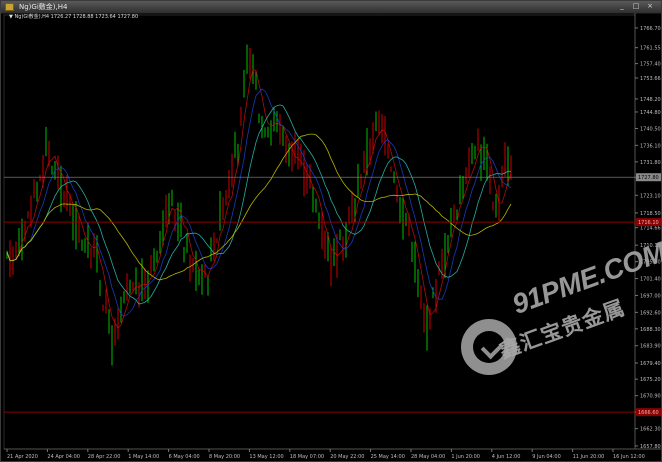 The image size is (662, 462). I want to click on time-axis-label: 25 May 14:00, so click(388, 457).